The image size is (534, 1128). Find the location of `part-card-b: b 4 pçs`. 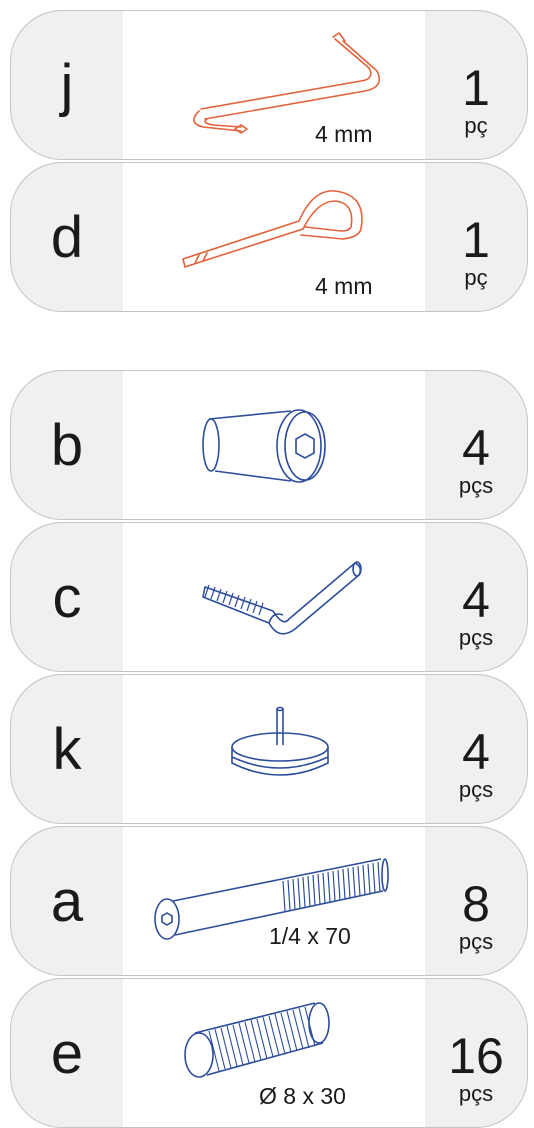

part-card-b: b 4 pçs is located at coordinates (269, 445).